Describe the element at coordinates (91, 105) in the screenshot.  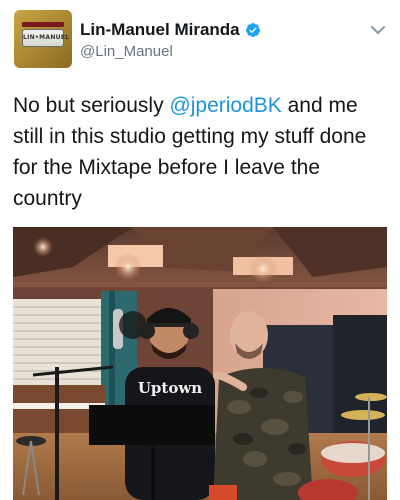
I see `tweet-text-prefix: No but seriously` at that location.